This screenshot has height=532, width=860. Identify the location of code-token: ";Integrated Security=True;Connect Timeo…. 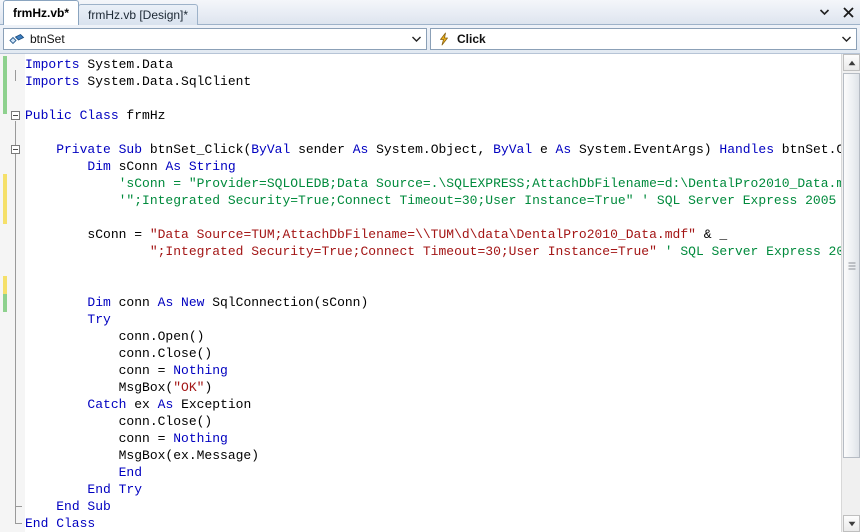
(403, 251).